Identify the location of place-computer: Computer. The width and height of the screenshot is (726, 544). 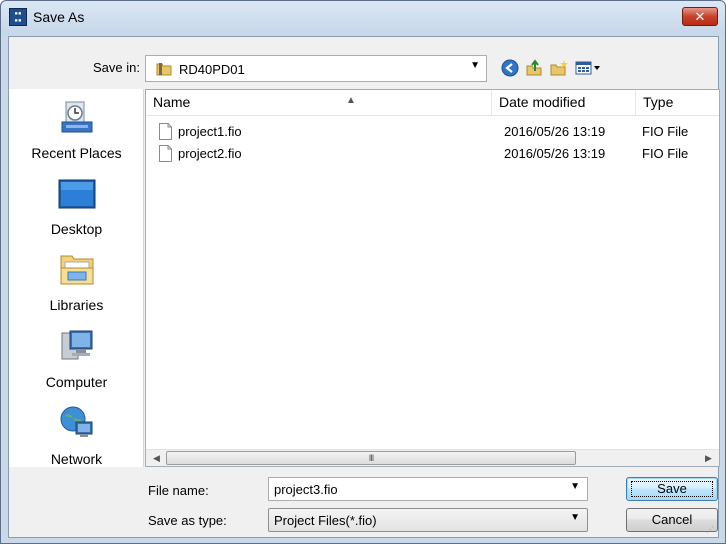
(76, 359).